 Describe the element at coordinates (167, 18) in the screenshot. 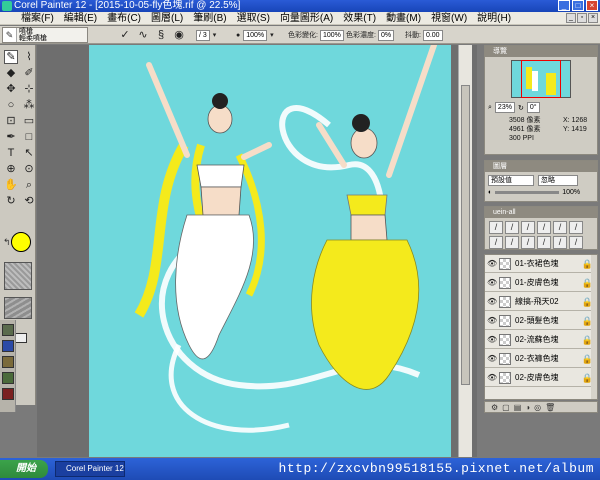

I see `menu-layers: 圖層(L)` at that location.